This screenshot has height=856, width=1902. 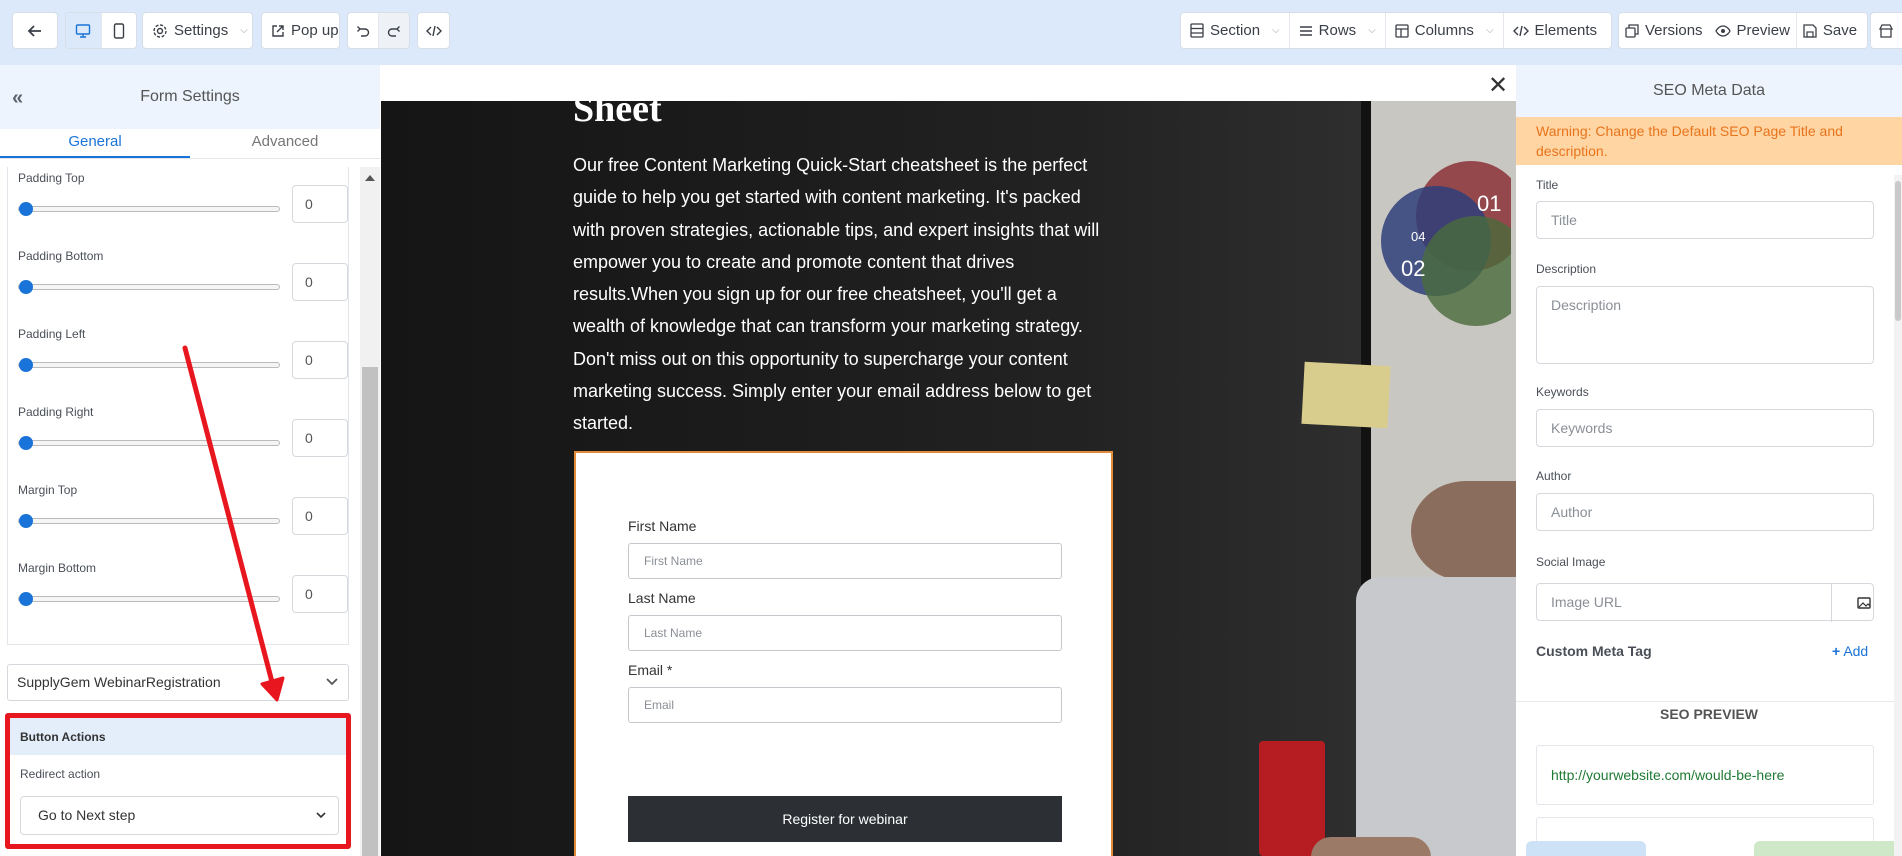 I want to click on versions-icon, so click(x=1632, y=30).